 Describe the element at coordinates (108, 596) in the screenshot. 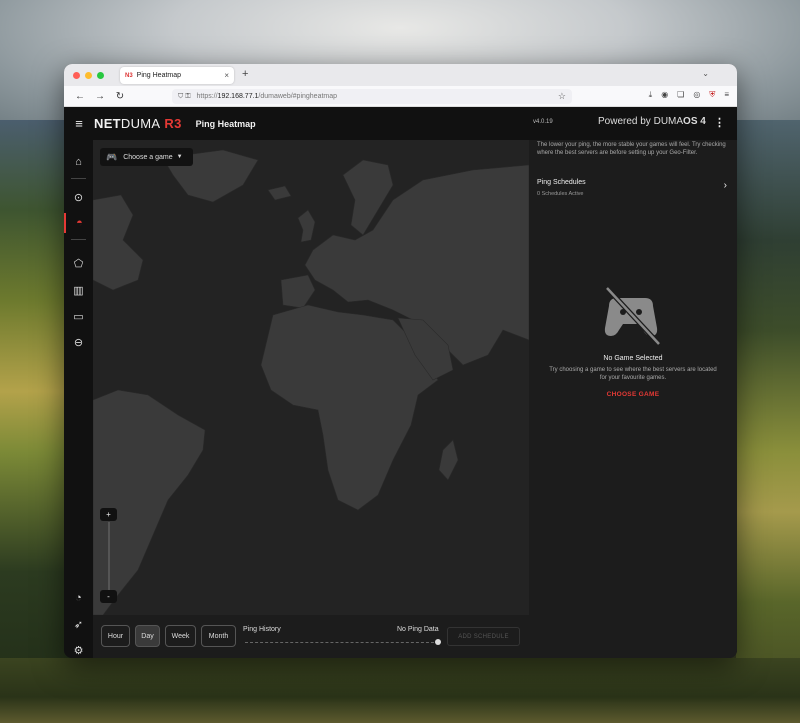

I see `zoom-out-button: -` at that location.